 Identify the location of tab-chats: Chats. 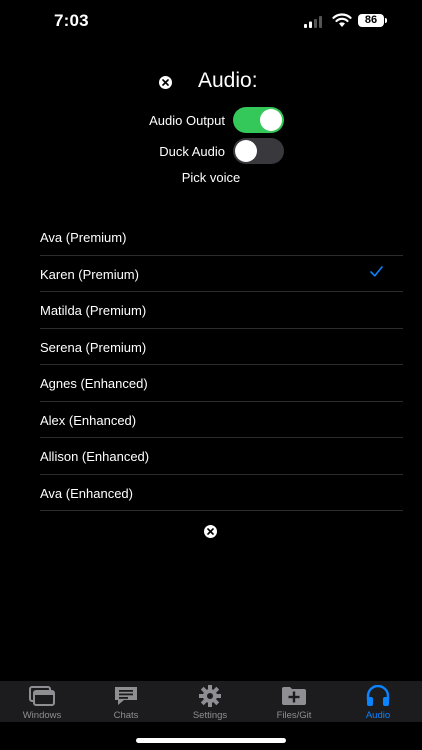
(126, 701).